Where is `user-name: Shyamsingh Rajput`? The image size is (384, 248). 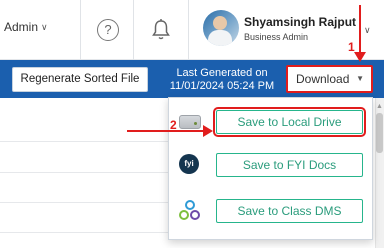
user-name: Shyamsingh Rajput is located at coordinates (300, 21).